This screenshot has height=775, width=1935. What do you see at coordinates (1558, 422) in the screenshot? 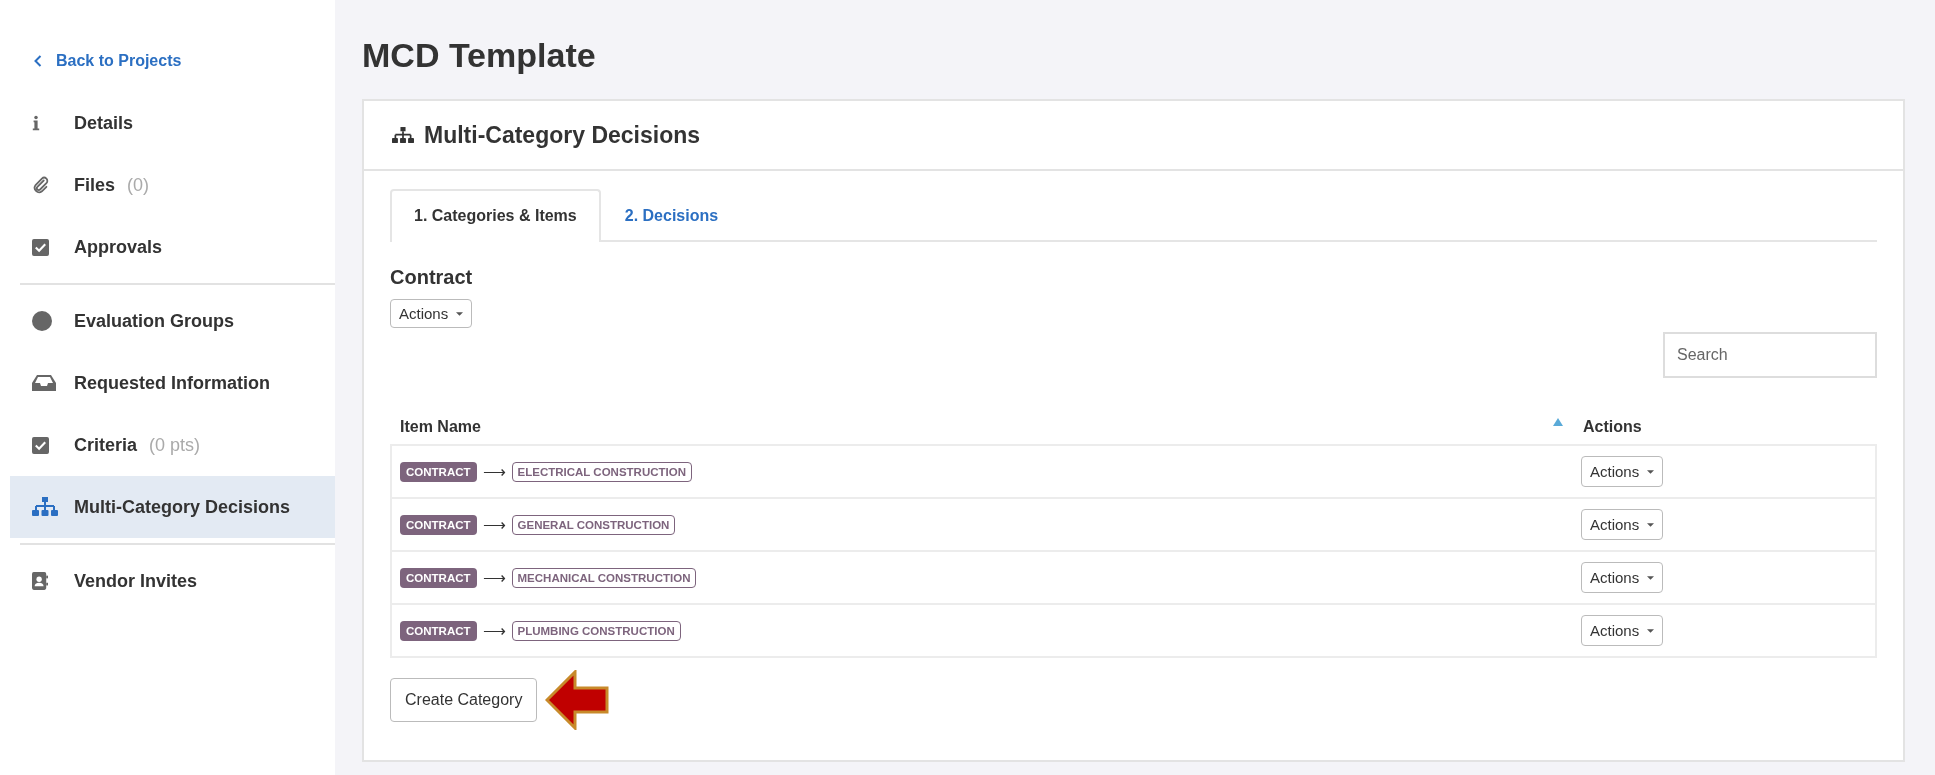
I see `sort-ascending-icon` at bounding box center [1558, 422].